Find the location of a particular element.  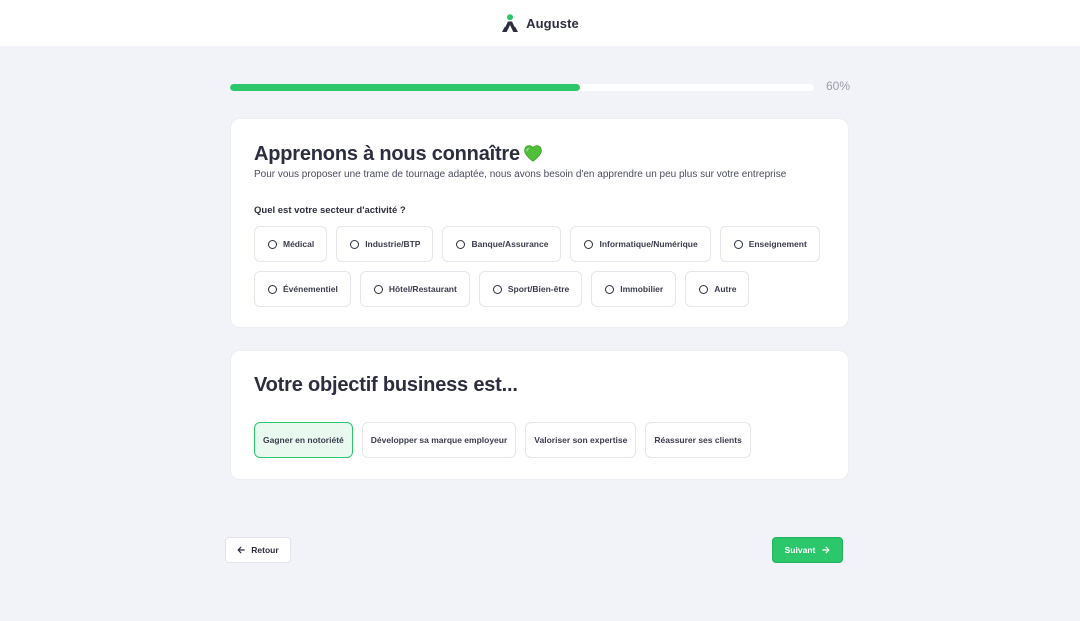

sector-option-banque-assurance: Banque/Assurance is located at coordinates (502, 244).